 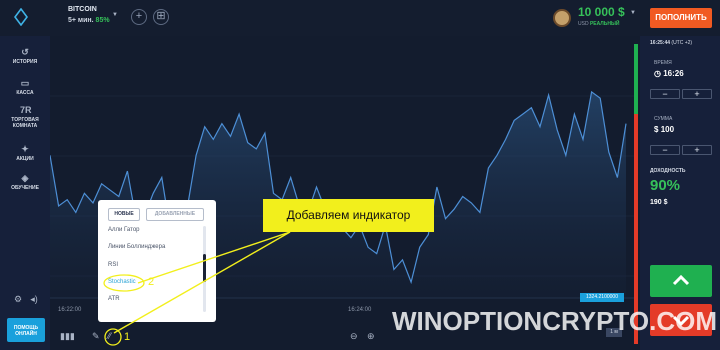 What do you see at coordinates (127, 337) in the screenshot?
I see `annotation-marker: 1` at bounding box center [127, 337].